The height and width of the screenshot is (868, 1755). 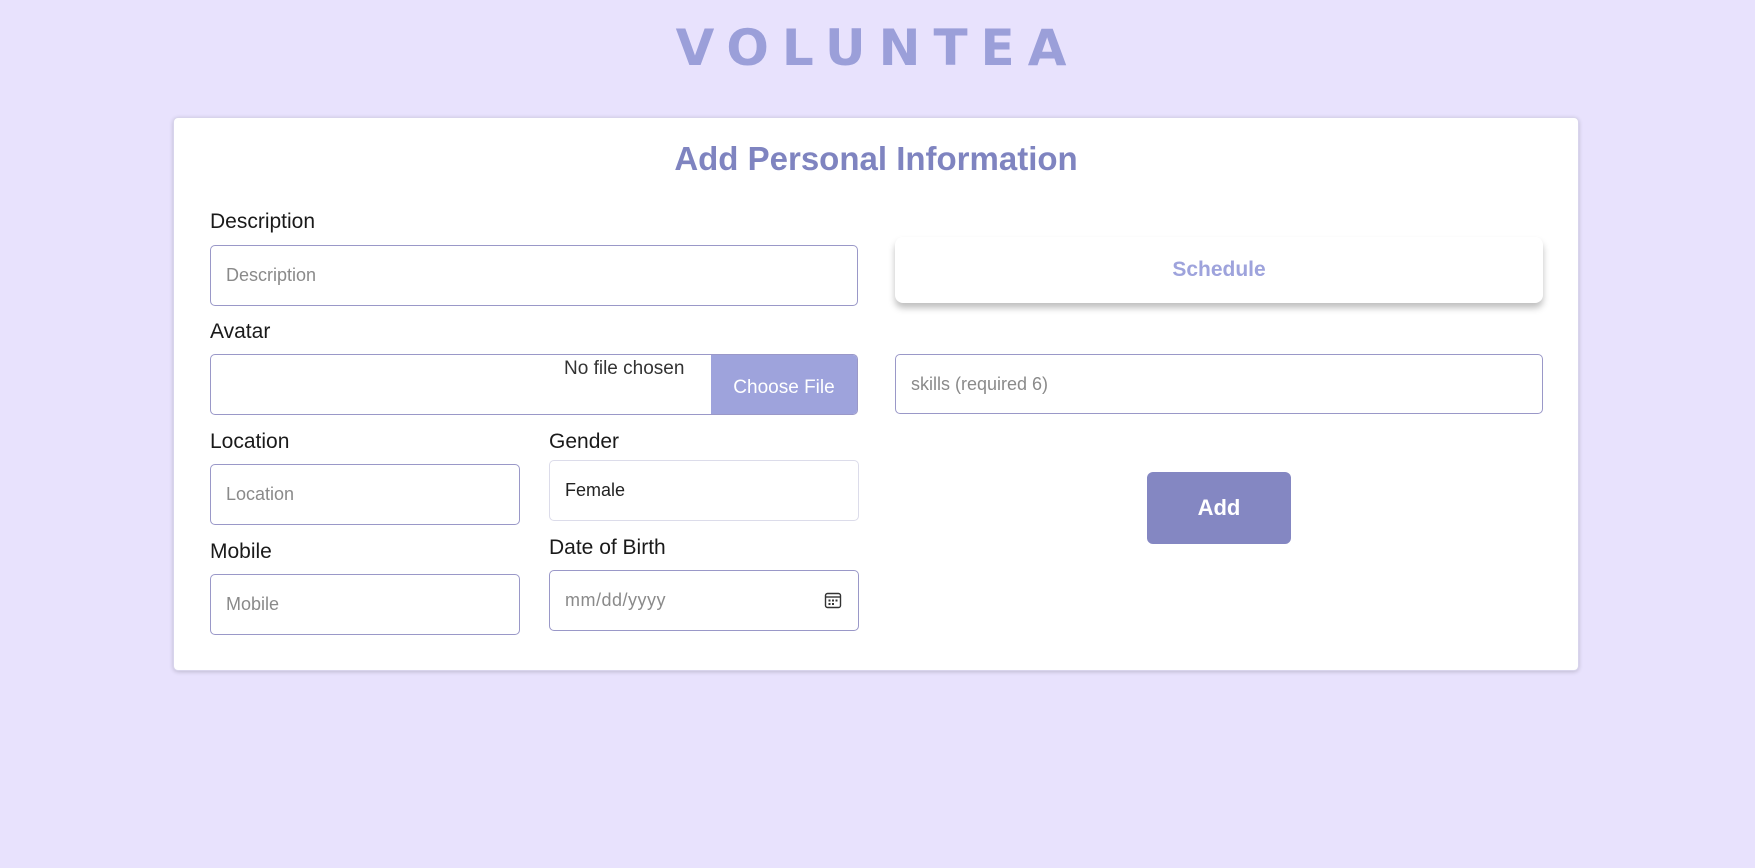 What do you see at coordinates (365, 494) in the screenshot?
I see `location-input: Location` at bounding box center [365, 494].